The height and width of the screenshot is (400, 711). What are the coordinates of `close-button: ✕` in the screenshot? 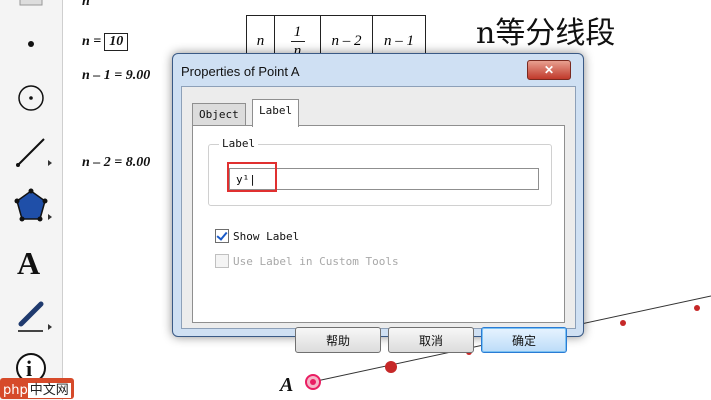 It's located at (549, 70).